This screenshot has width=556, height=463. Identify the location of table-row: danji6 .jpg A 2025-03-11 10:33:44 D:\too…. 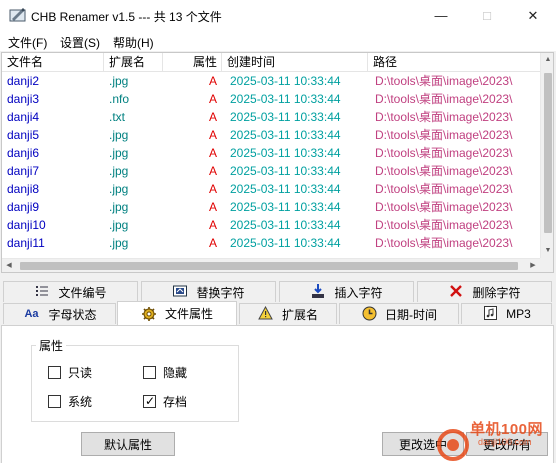
(271, 153).